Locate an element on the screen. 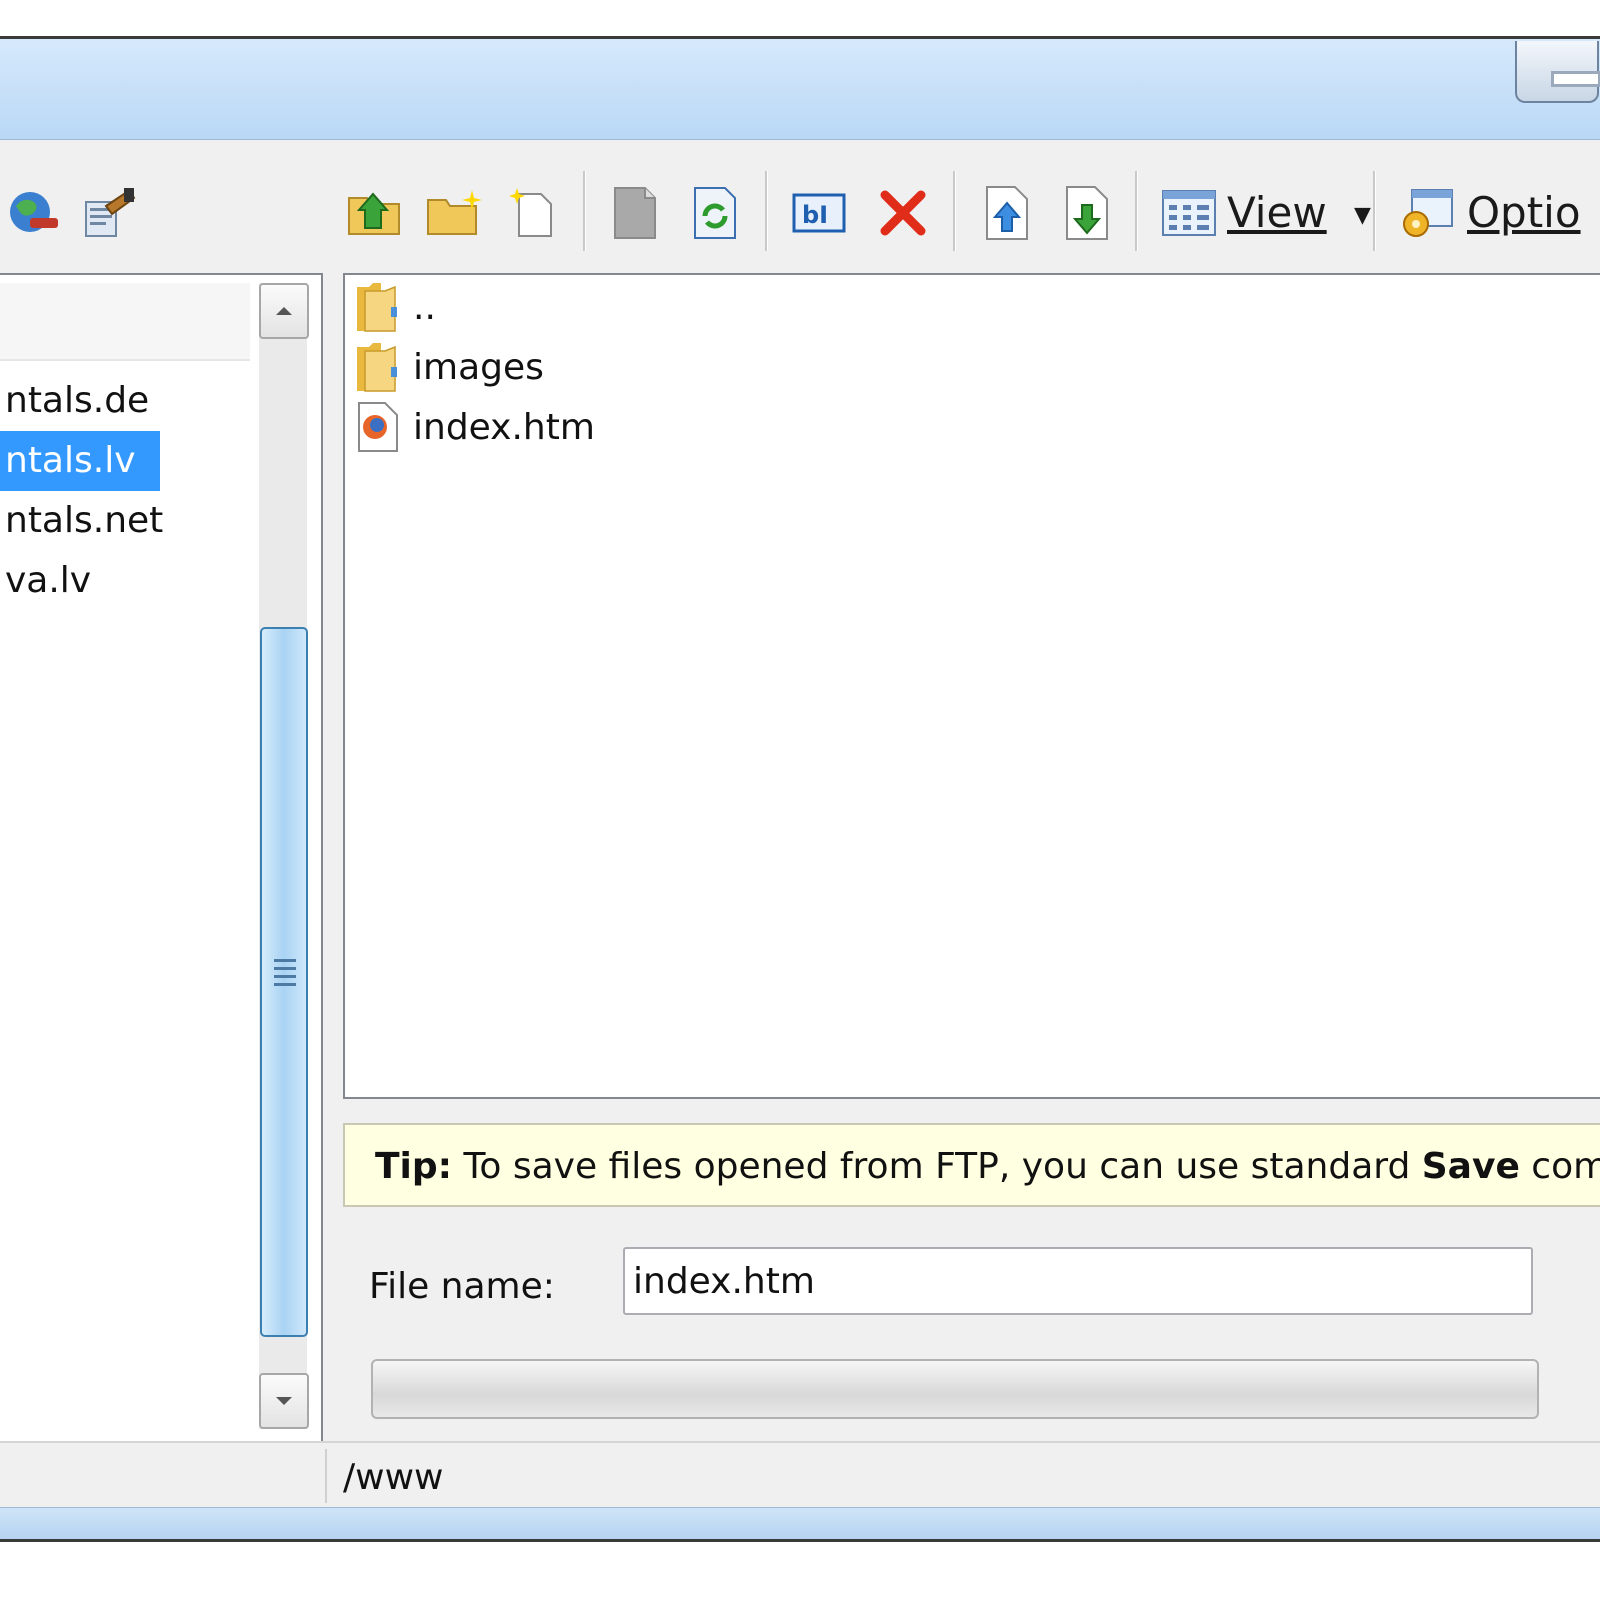  options-gear-icon is located at coordinates (1428, 213).